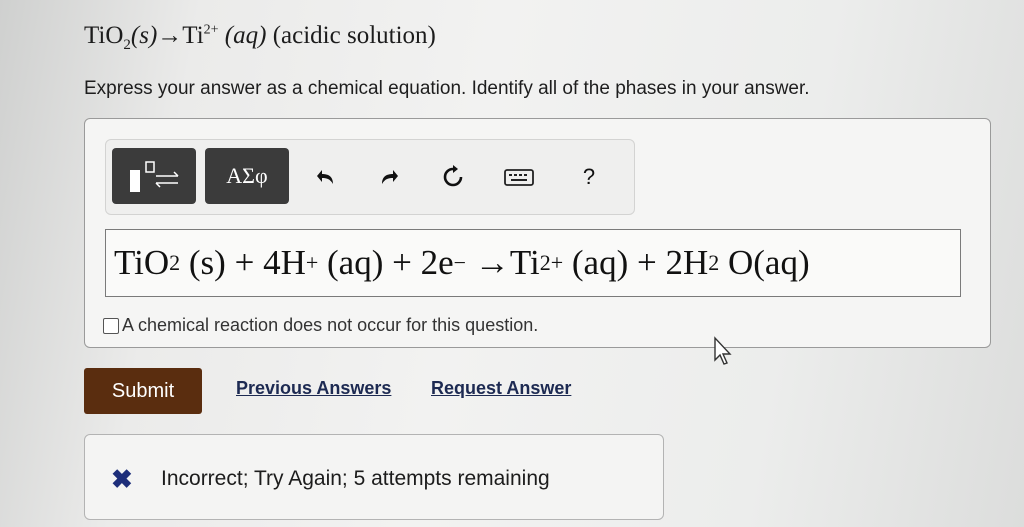 Image resolution: width=1024 pixels, height=527 pixels. Describe the element at coordinates (122, 479) in the screenshot. I see `incorrect-x-icon: ✖` at that location.